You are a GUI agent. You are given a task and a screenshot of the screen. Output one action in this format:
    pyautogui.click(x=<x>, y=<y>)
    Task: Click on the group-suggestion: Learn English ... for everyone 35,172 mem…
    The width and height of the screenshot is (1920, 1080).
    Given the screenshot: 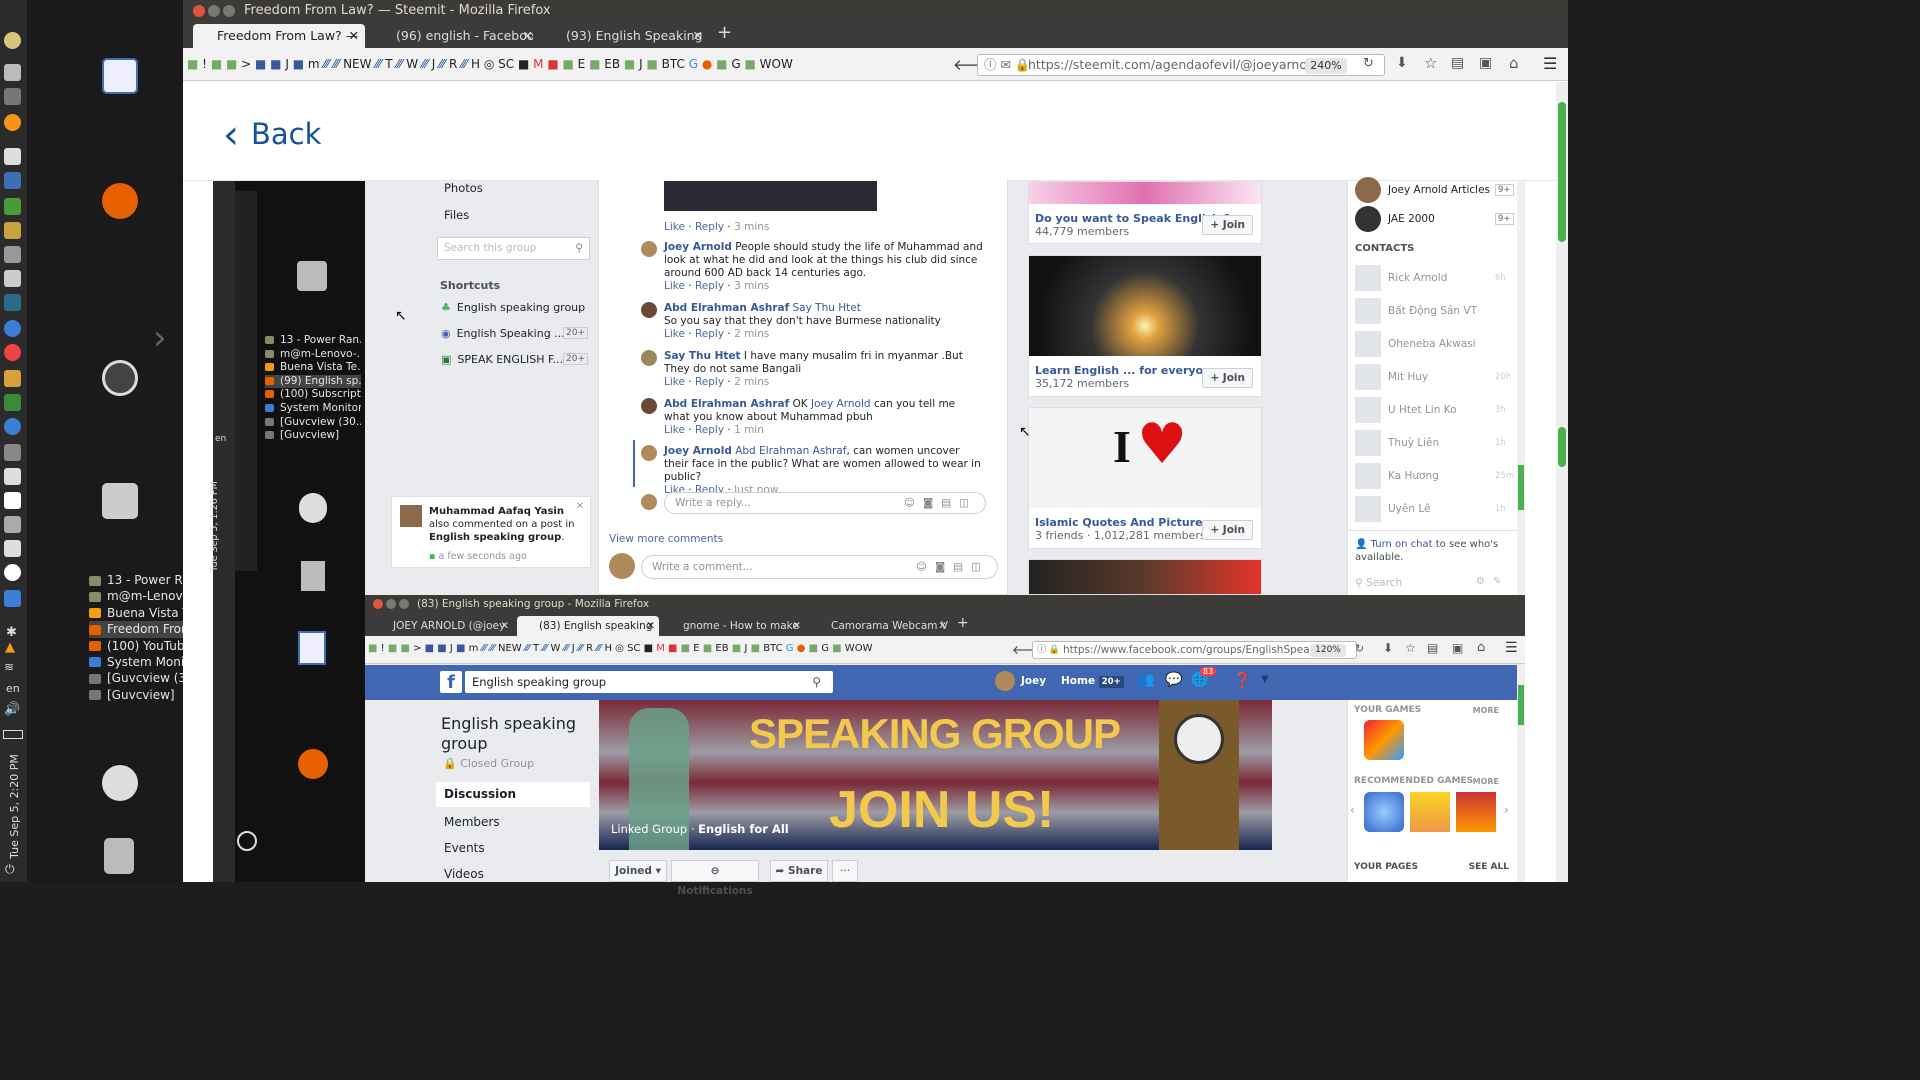 What is the action you would take?
    pyautogui.click(x=1145, y=326)
    